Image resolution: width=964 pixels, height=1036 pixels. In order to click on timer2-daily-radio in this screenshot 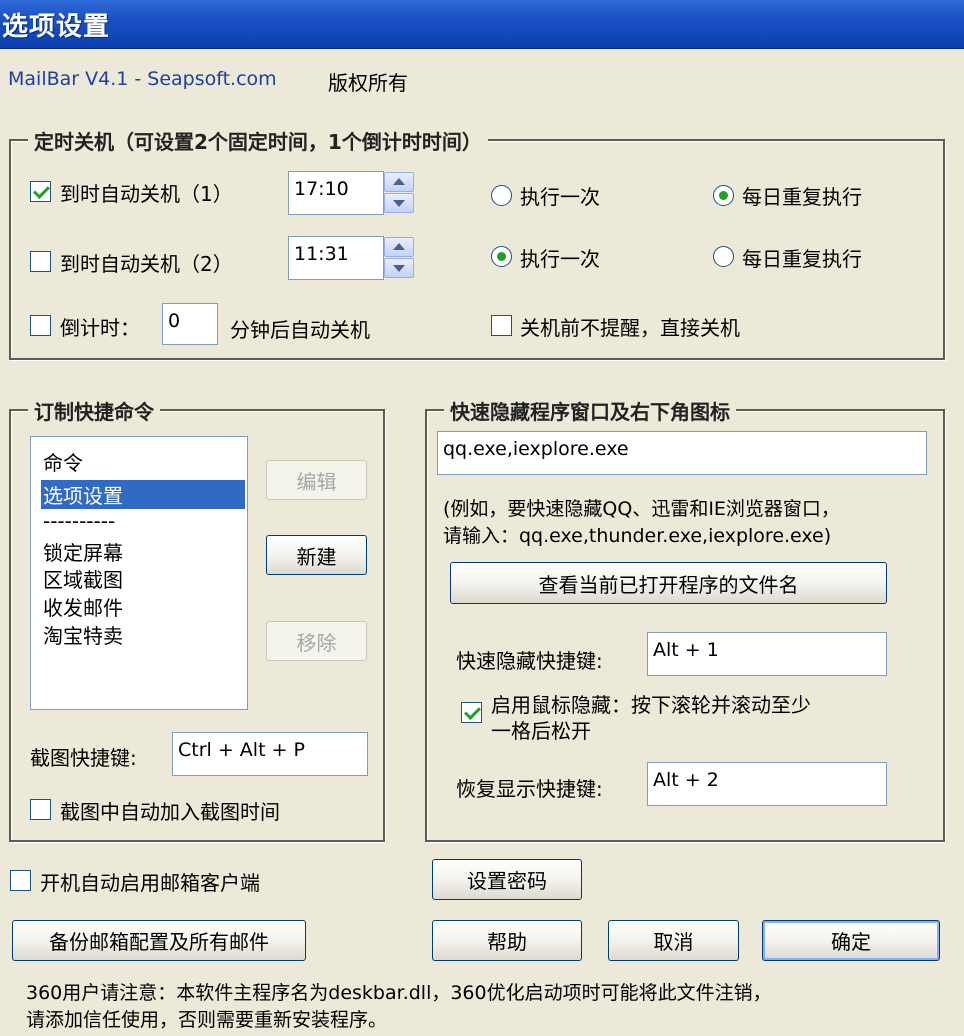, I will do `click(723, 256)`.